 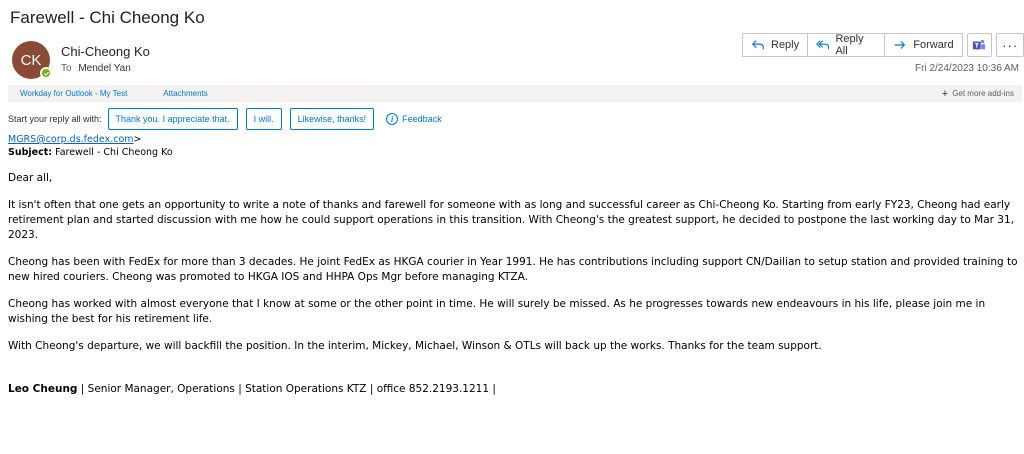 What do you see at coordinates (71, 139) in the screenshot?
I see `from-email-link: MGRS@corp.ds.fedex.com` at bounding box center [71, 139].